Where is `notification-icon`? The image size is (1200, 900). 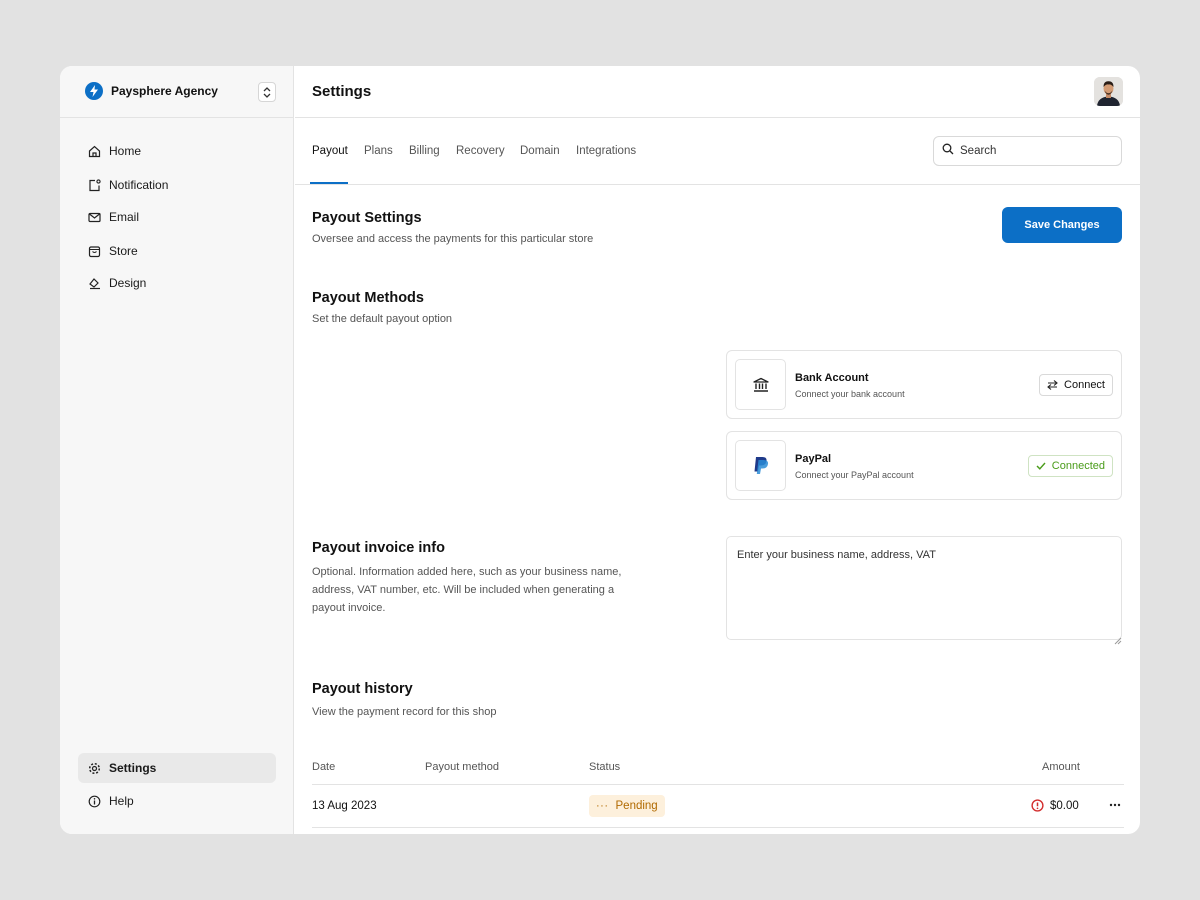
notification-icon is located at coordinates (94, 185).